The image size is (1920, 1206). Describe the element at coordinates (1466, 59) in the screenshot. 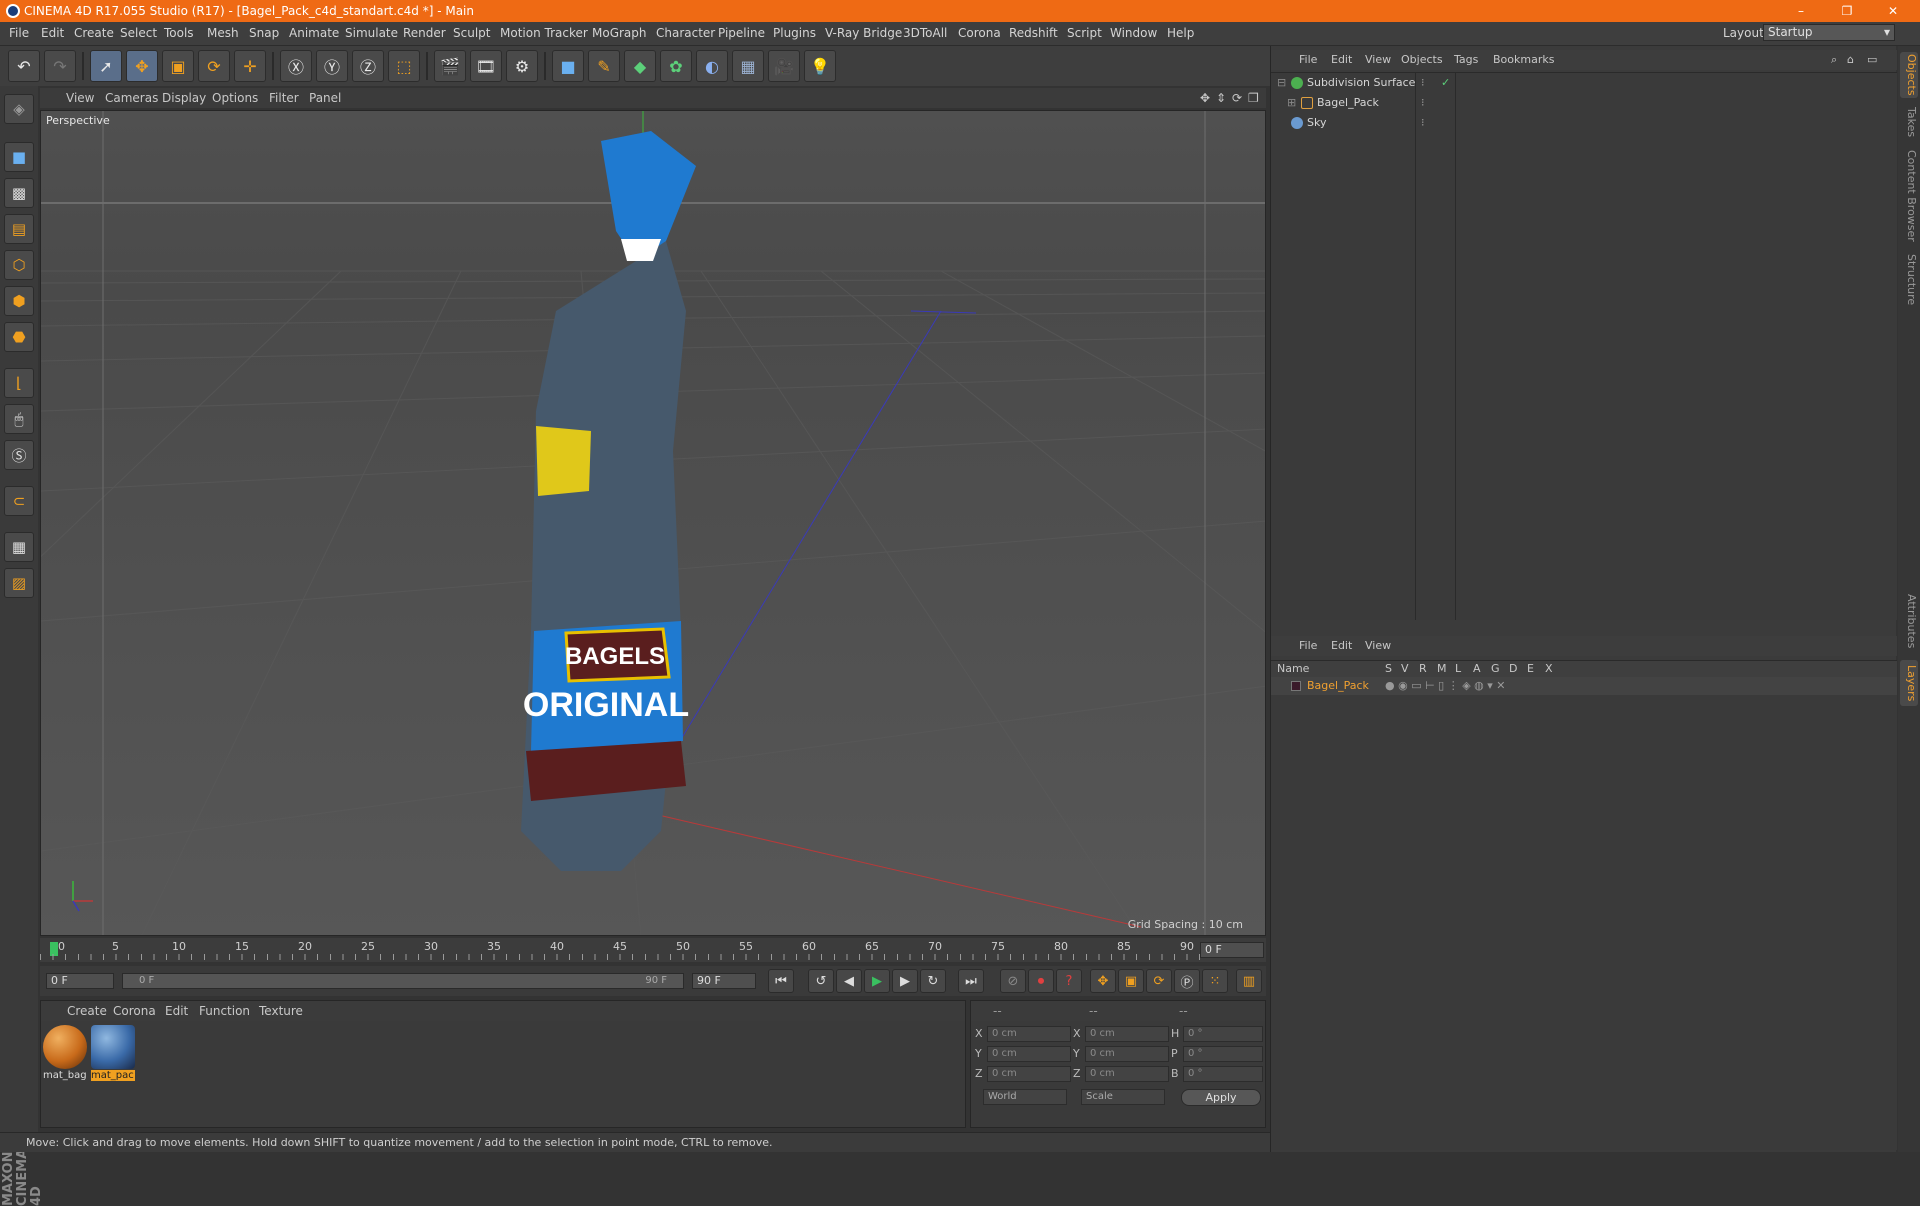

I see `objects-menu-tags: Tags` at that location.